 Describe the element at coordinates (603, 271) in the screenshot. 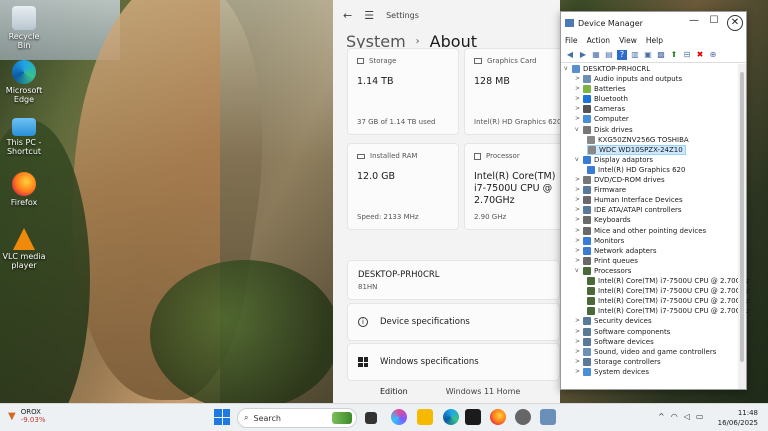

I see `tree-node: v Processors` at that location.